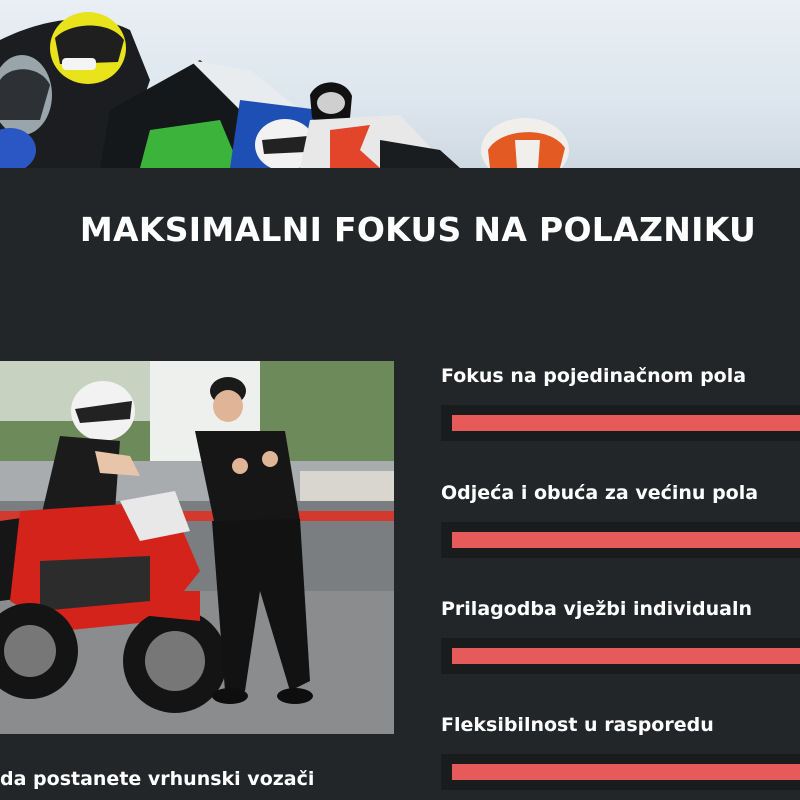 The width and height of the screenshot is (800, 800). Describe the element at coordinates (284, 90) in the screenshot. I see `racing-riders-image` at that location.